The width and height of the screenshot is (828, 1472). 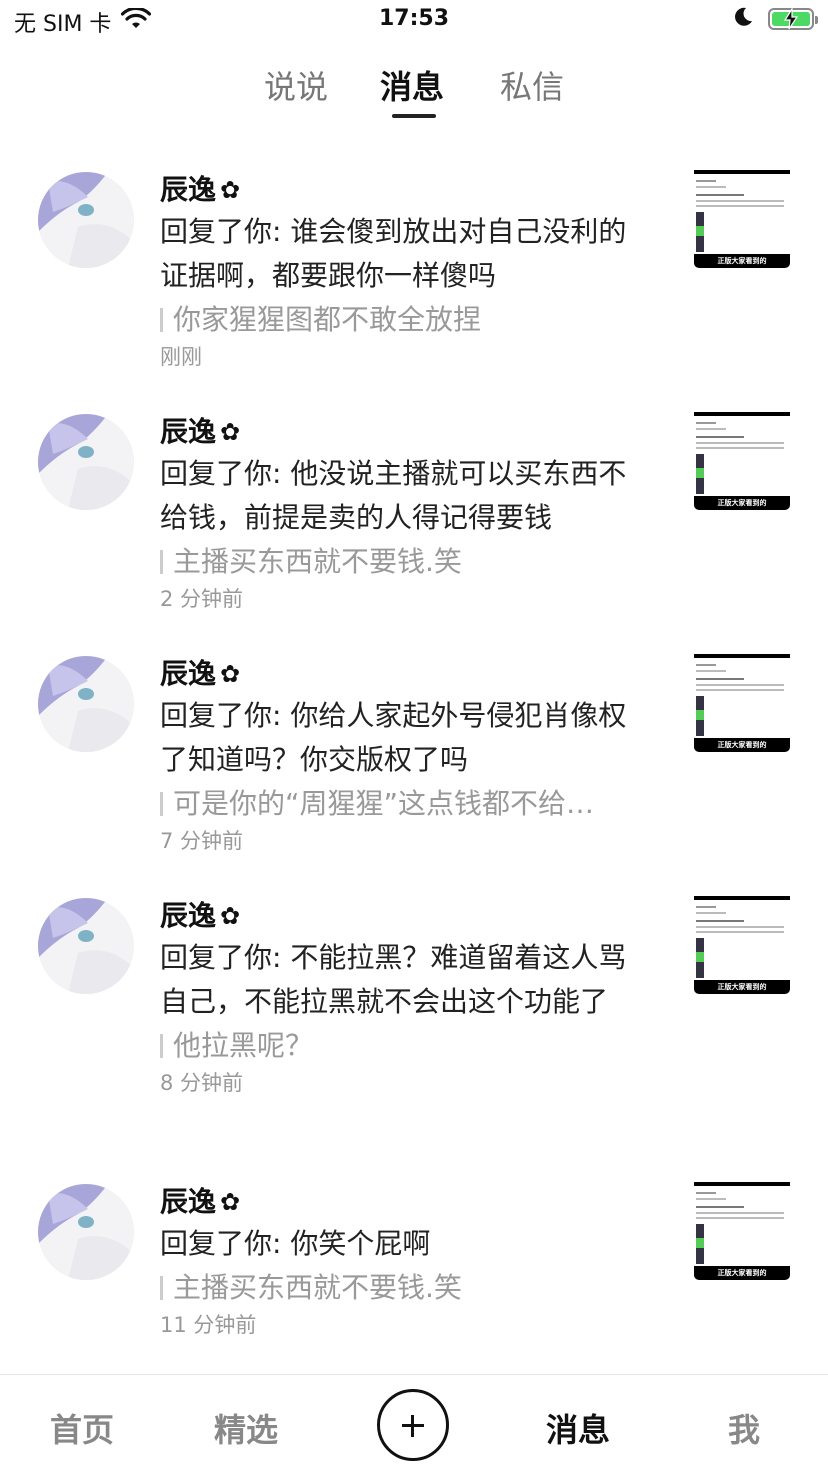 I want to click on status-bar: 无 SIM 卡 17:53, so click(x=414, y=22).